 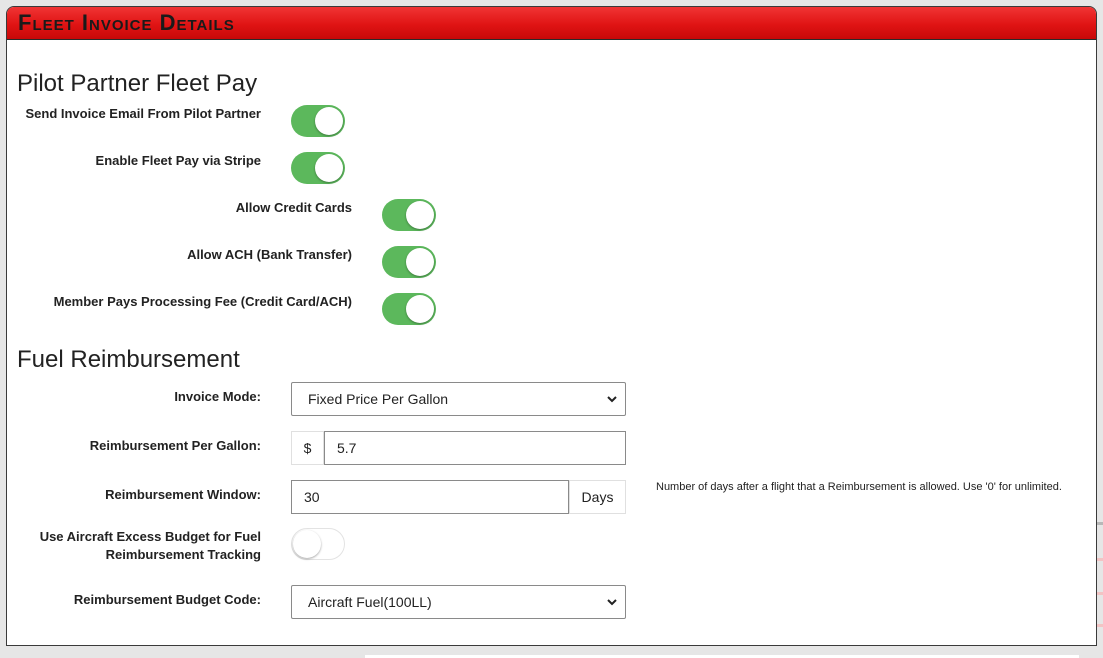 I want to click on section-title-fleet-pay: Pilot Partner Fleet Pay, so click(x=137, y=83).